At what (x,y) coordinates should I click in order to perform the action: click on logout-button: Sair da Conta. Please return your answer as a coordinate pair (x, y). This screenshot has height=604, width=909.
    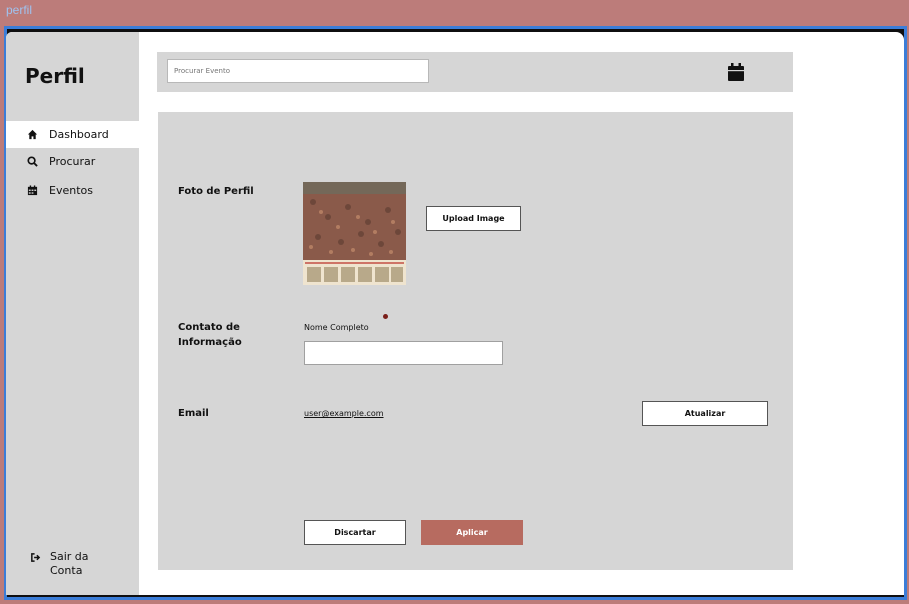
    Looking at the image, I should click on (58, 564).